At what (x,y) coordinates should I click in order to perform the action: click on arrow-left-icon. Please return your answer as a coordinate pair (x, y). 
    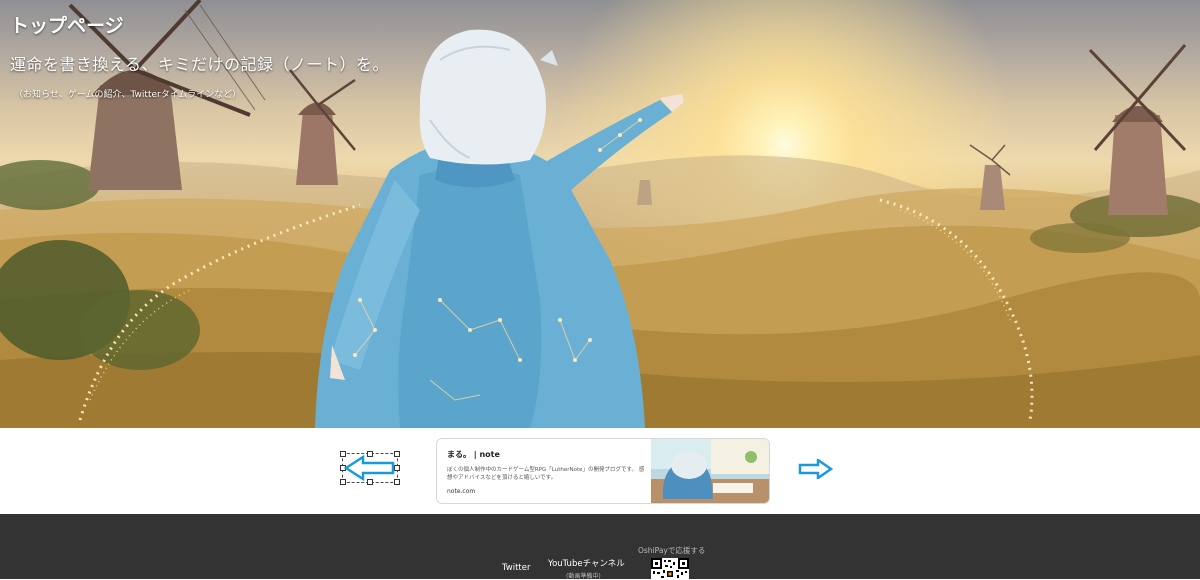
    Looking at the image, I should click on (369, 468).